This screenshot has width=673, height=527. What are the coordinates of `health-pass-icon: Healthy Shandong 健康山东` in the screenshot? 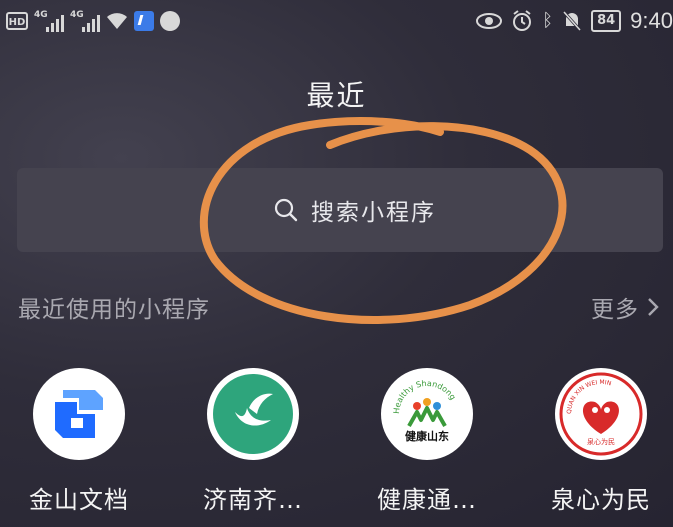 It's located at (427, 414).